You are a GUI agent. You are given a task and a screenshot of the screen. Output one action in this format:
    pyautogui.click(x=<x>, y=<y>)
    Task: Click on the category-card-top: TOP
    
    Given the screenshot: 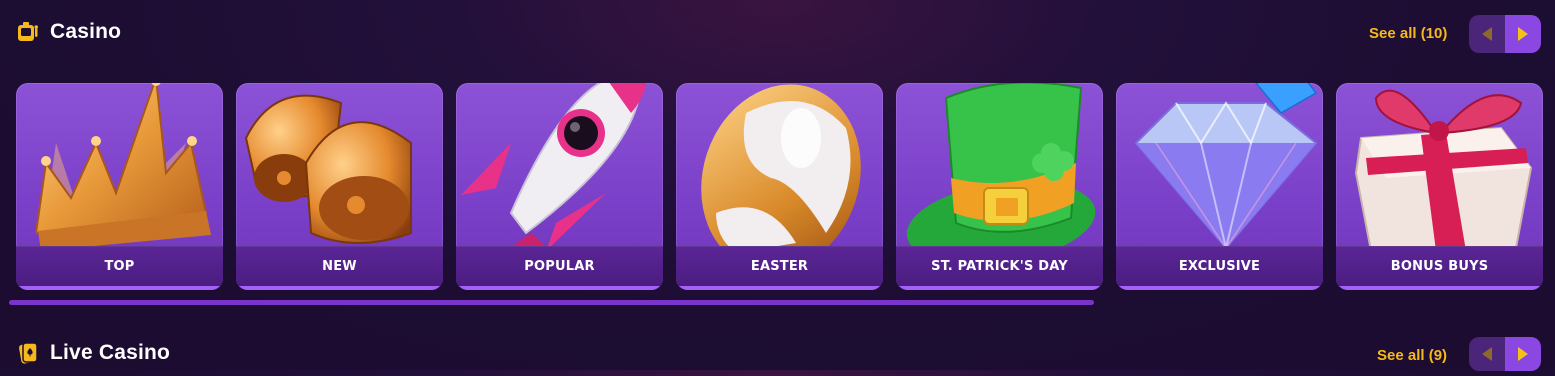 What is the action you would take?
    pyautogui.click(x=119, y=186)
    